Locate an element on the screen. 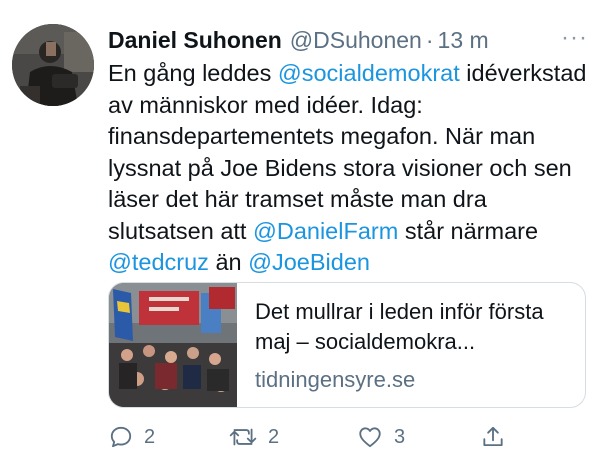 The width and height of the screenshot is (614, 467). reply-icon is located at coordinates (121, 437).